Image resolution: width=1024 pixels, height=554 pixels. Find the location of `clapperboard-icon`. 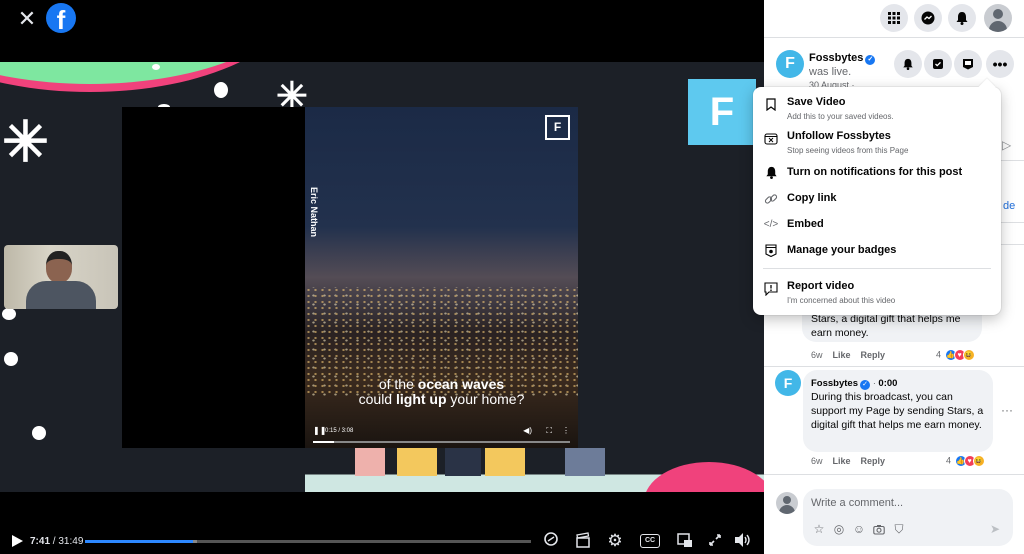

clapperboard-icon is located at coordinates (583, 541).